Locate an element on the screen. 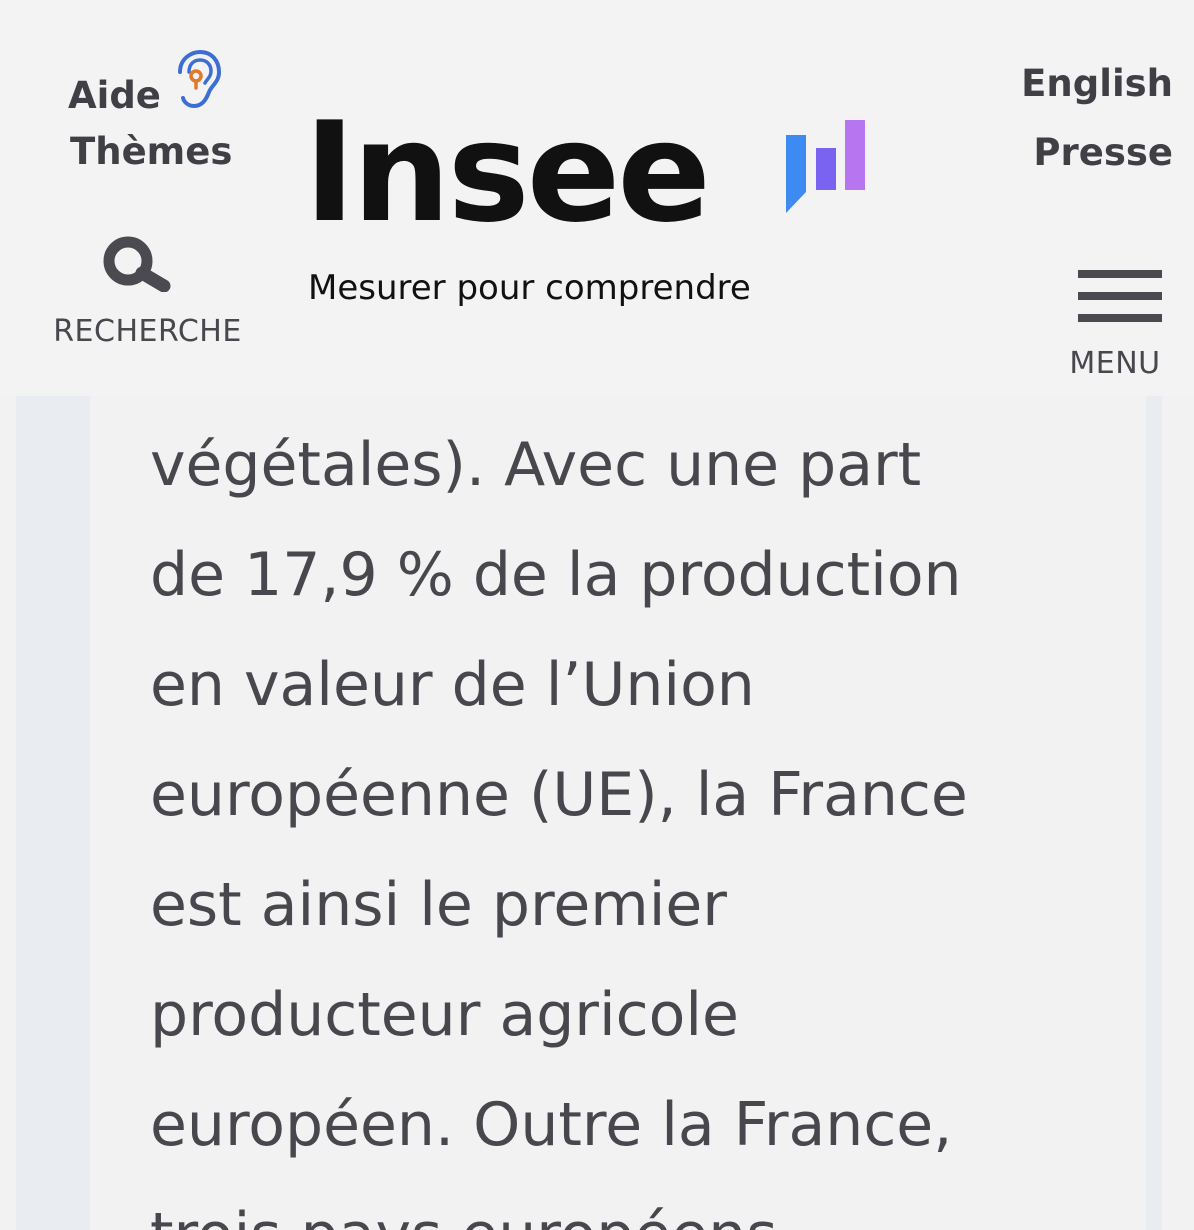  article-line: trois pays européens is located at coordinates (630, 1205).